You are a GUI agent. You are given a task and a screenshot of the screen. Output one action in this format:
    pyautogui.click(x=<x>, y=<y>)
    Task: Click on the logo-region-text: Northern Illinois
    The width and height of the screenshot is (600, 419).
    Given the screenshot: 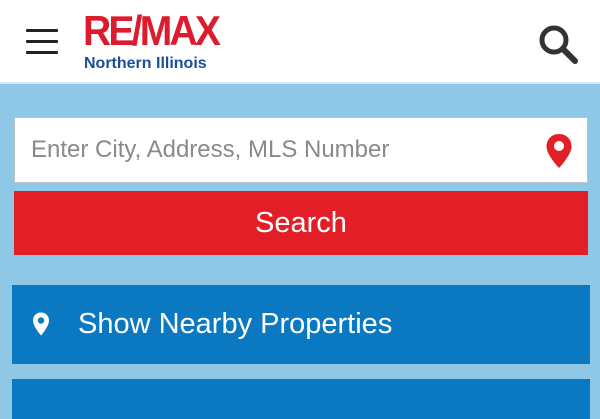 What is the action you would take?
    pyautogui.click(x=145, y=63)
    